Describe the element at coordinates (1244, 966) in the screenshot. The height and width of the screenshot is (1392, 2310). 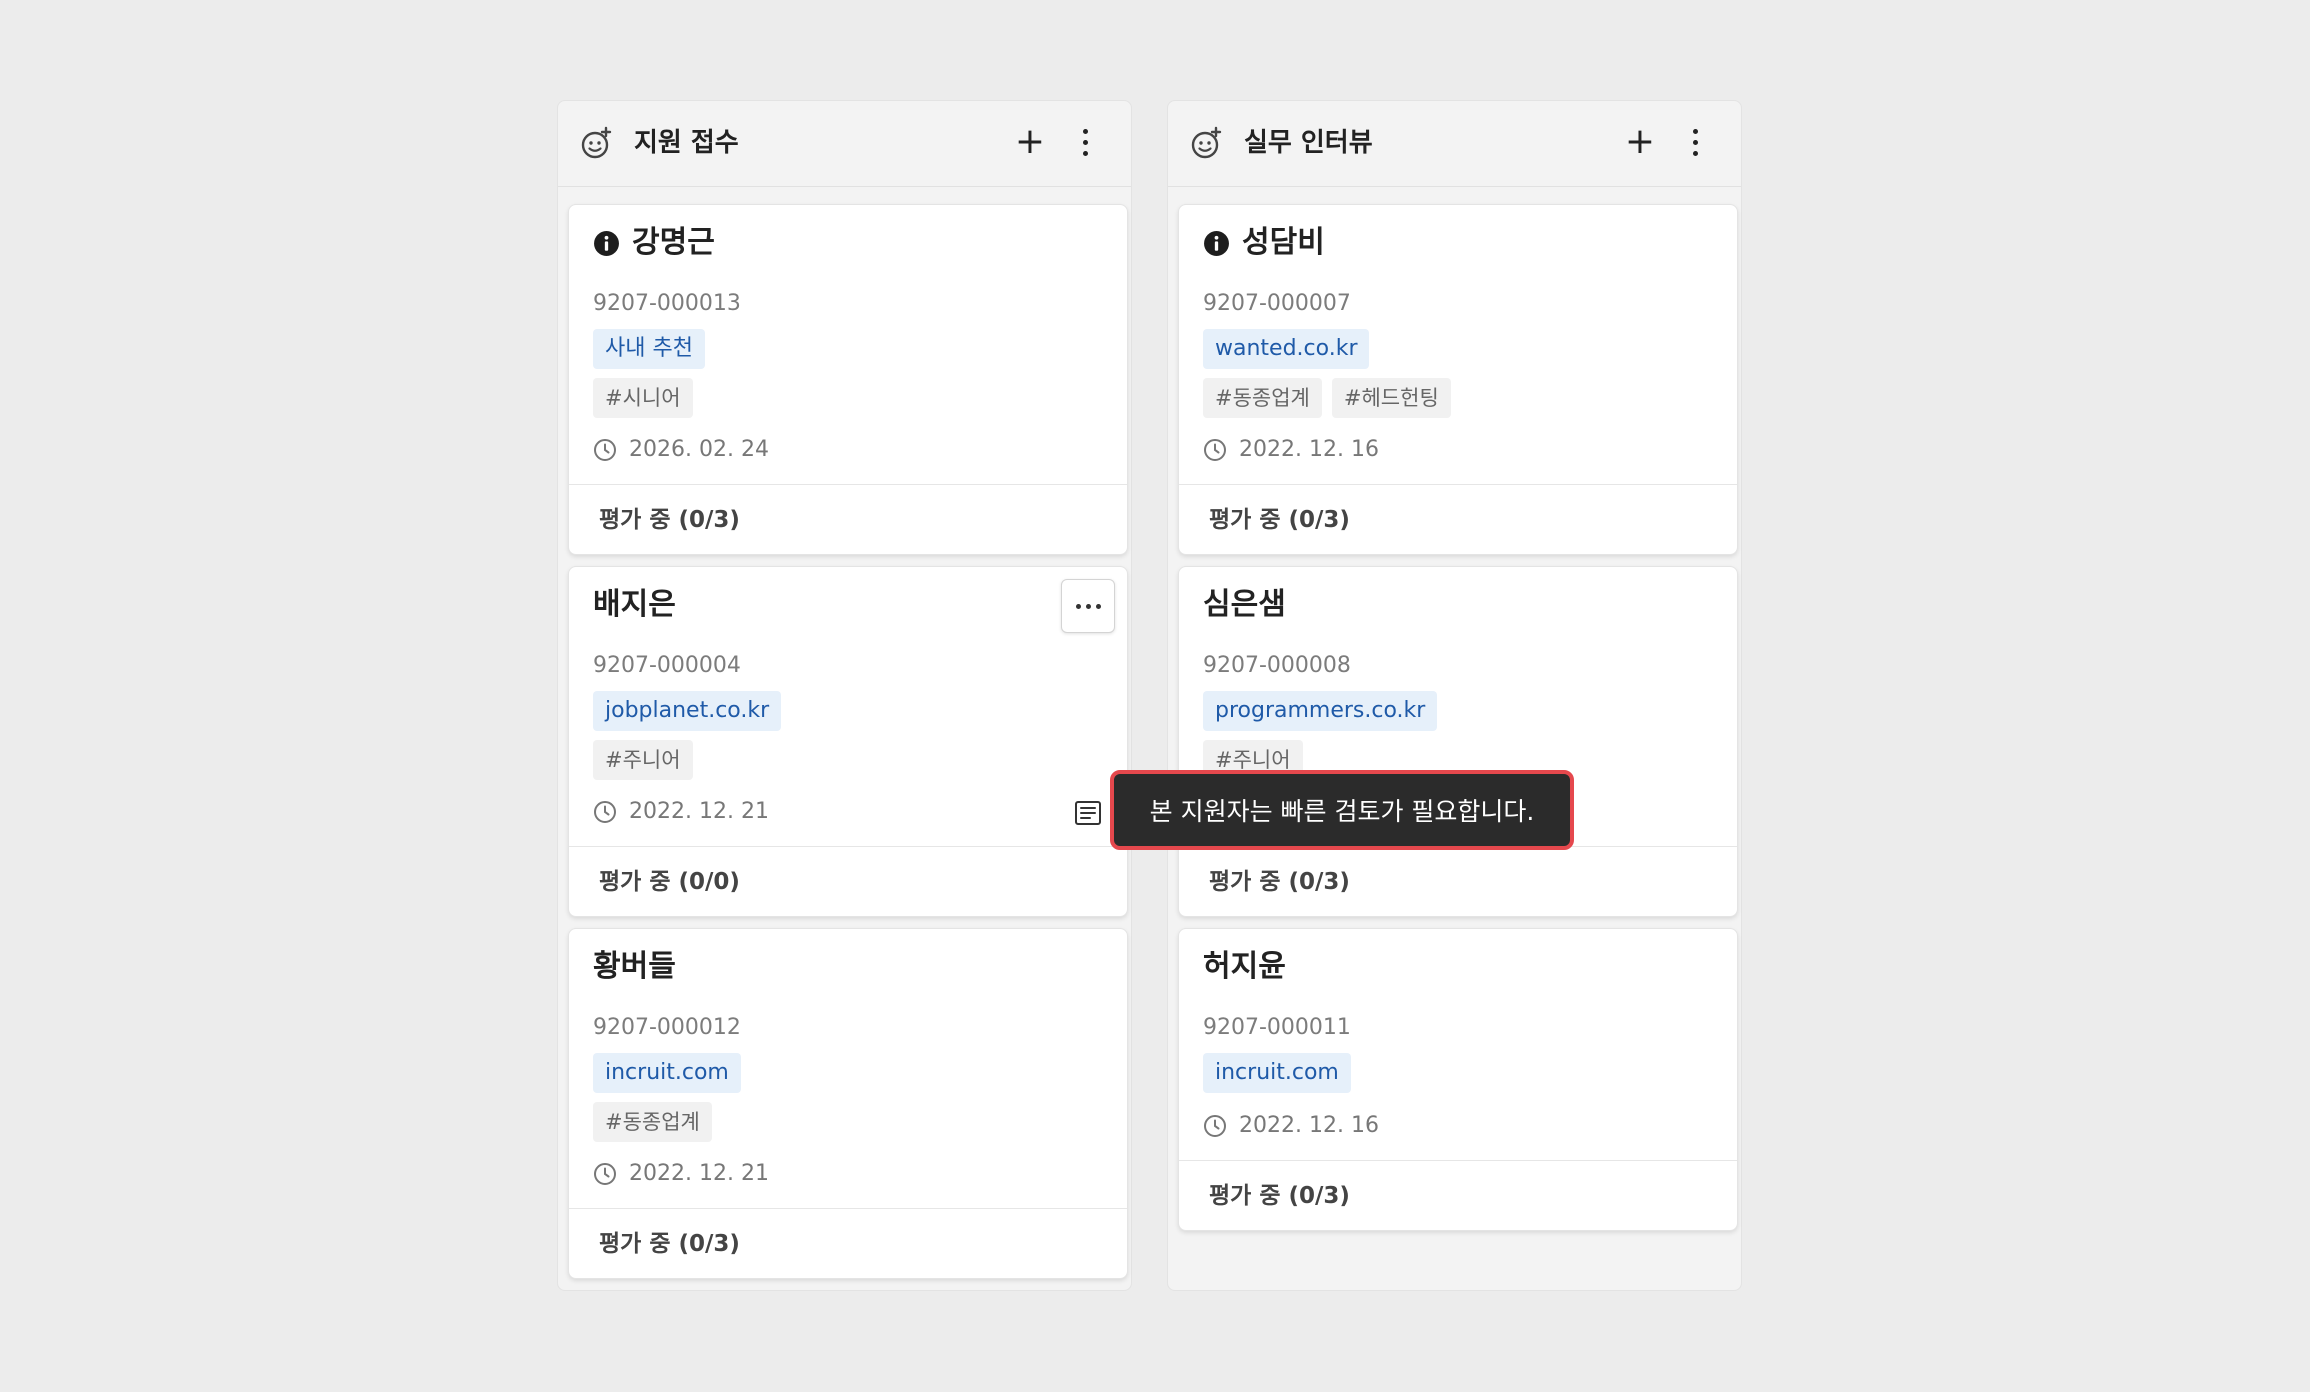
I see `candidate-name: 허지윤` at that location.